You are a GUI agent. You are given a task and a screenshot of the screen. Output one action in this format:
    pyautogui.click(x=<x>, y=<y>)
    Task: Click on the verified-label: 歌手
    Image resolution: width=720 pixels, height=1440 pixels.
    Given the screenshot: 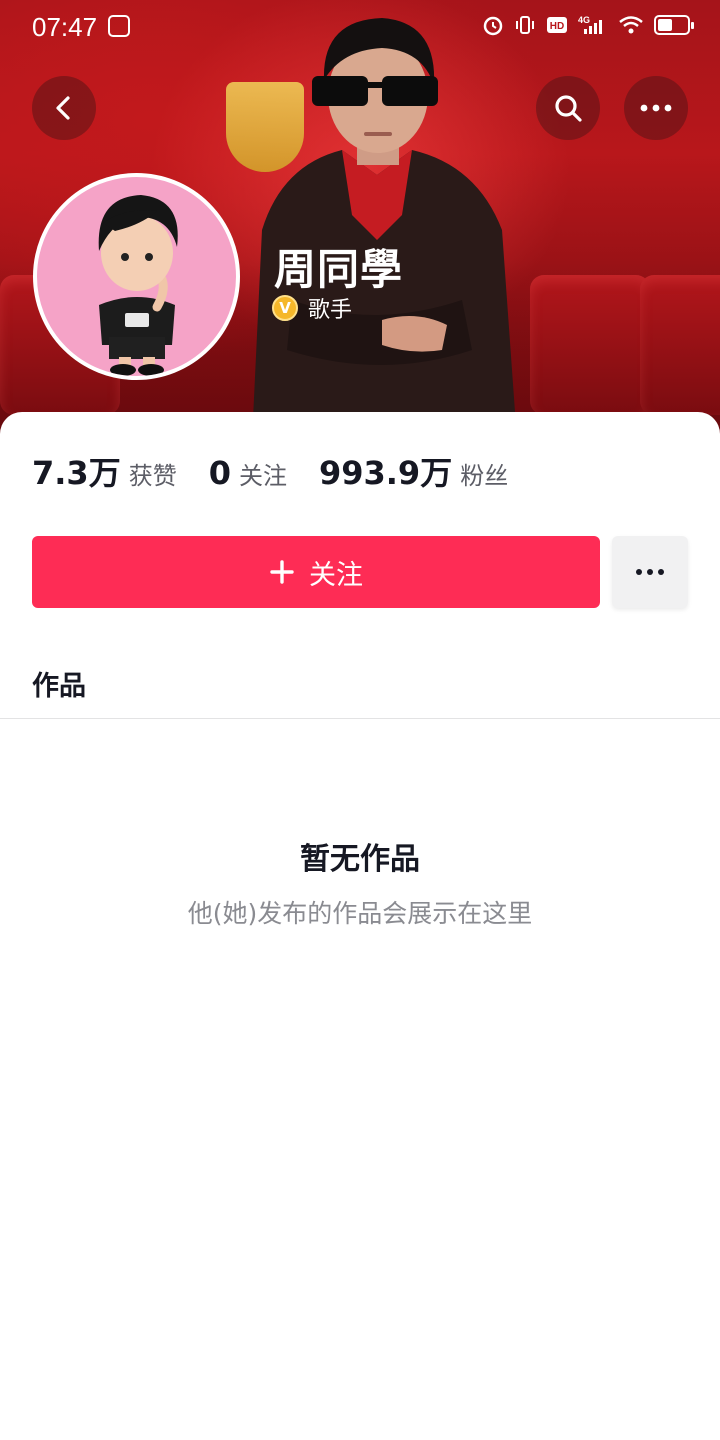 What is the action you would take?
    pyautogui.click(x=330, y=310)
    